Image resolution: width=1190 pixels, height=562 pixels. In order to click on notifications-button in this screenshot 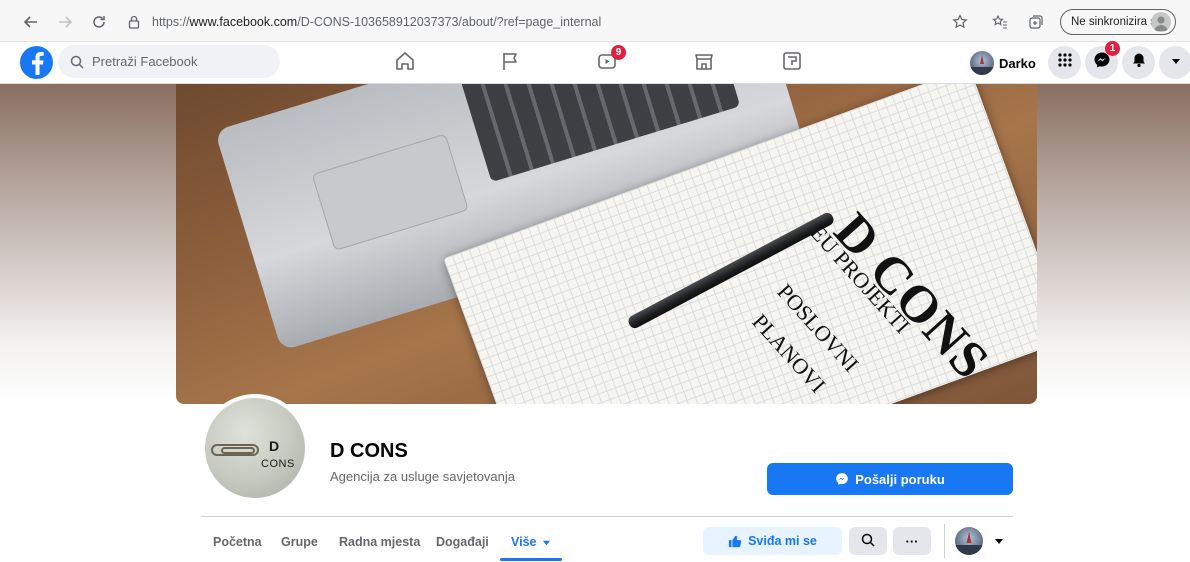, I will do `click(1138, 62)`.